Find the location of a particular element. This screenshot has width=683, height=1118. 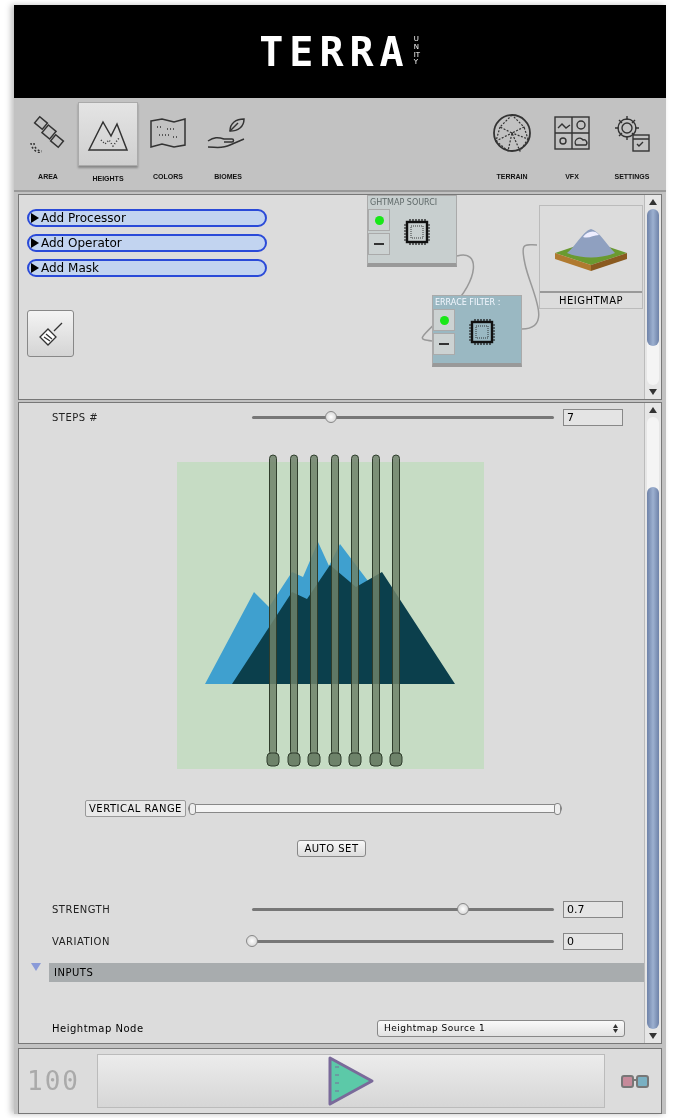

geodesic-sphere-icon is located at coordinates (512, 133).